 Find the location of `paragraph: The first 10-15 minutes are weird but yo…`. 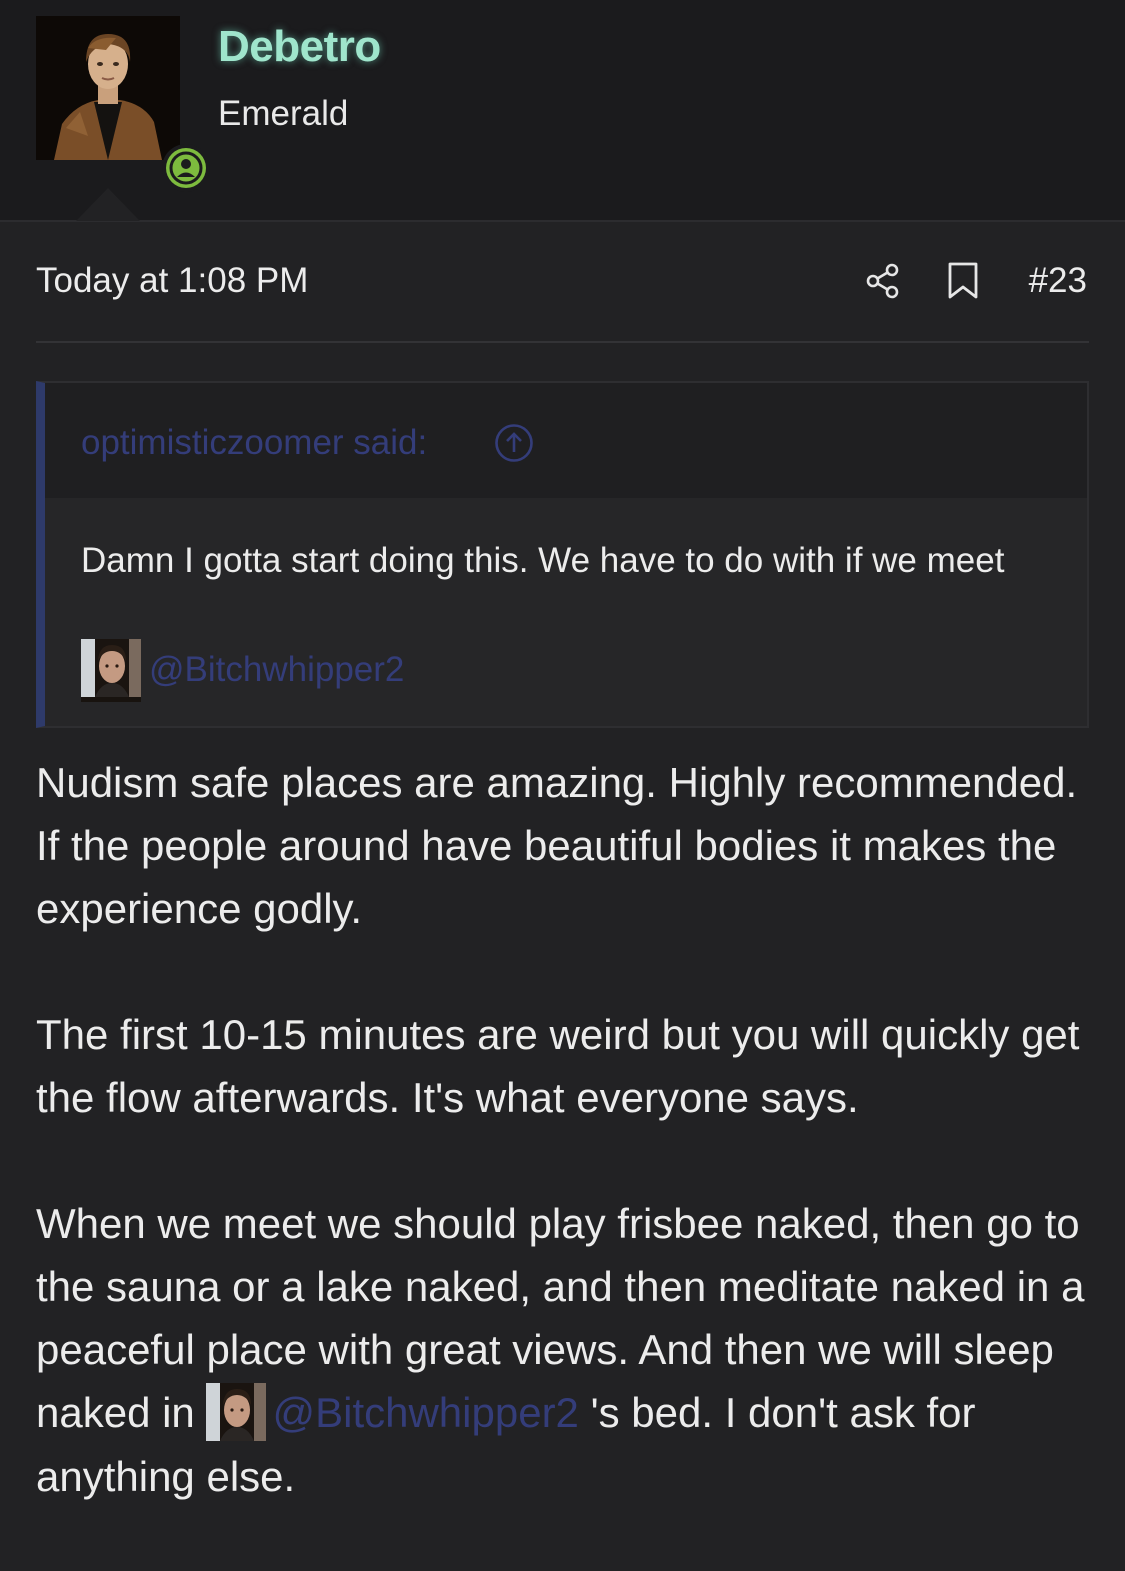

paragraph: The first 10-15 minutes are weird but yo… is located at coordinates (558, 1066).